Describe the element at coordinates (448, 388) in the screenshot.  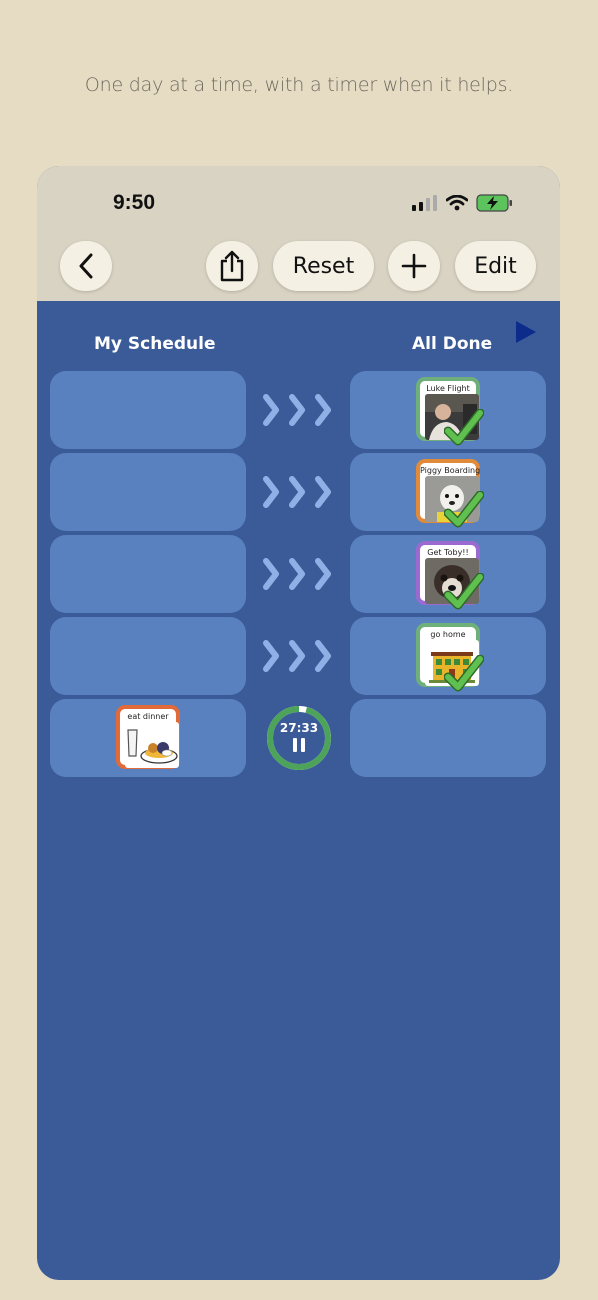
I see `card-label: Luke Flight` at that location.